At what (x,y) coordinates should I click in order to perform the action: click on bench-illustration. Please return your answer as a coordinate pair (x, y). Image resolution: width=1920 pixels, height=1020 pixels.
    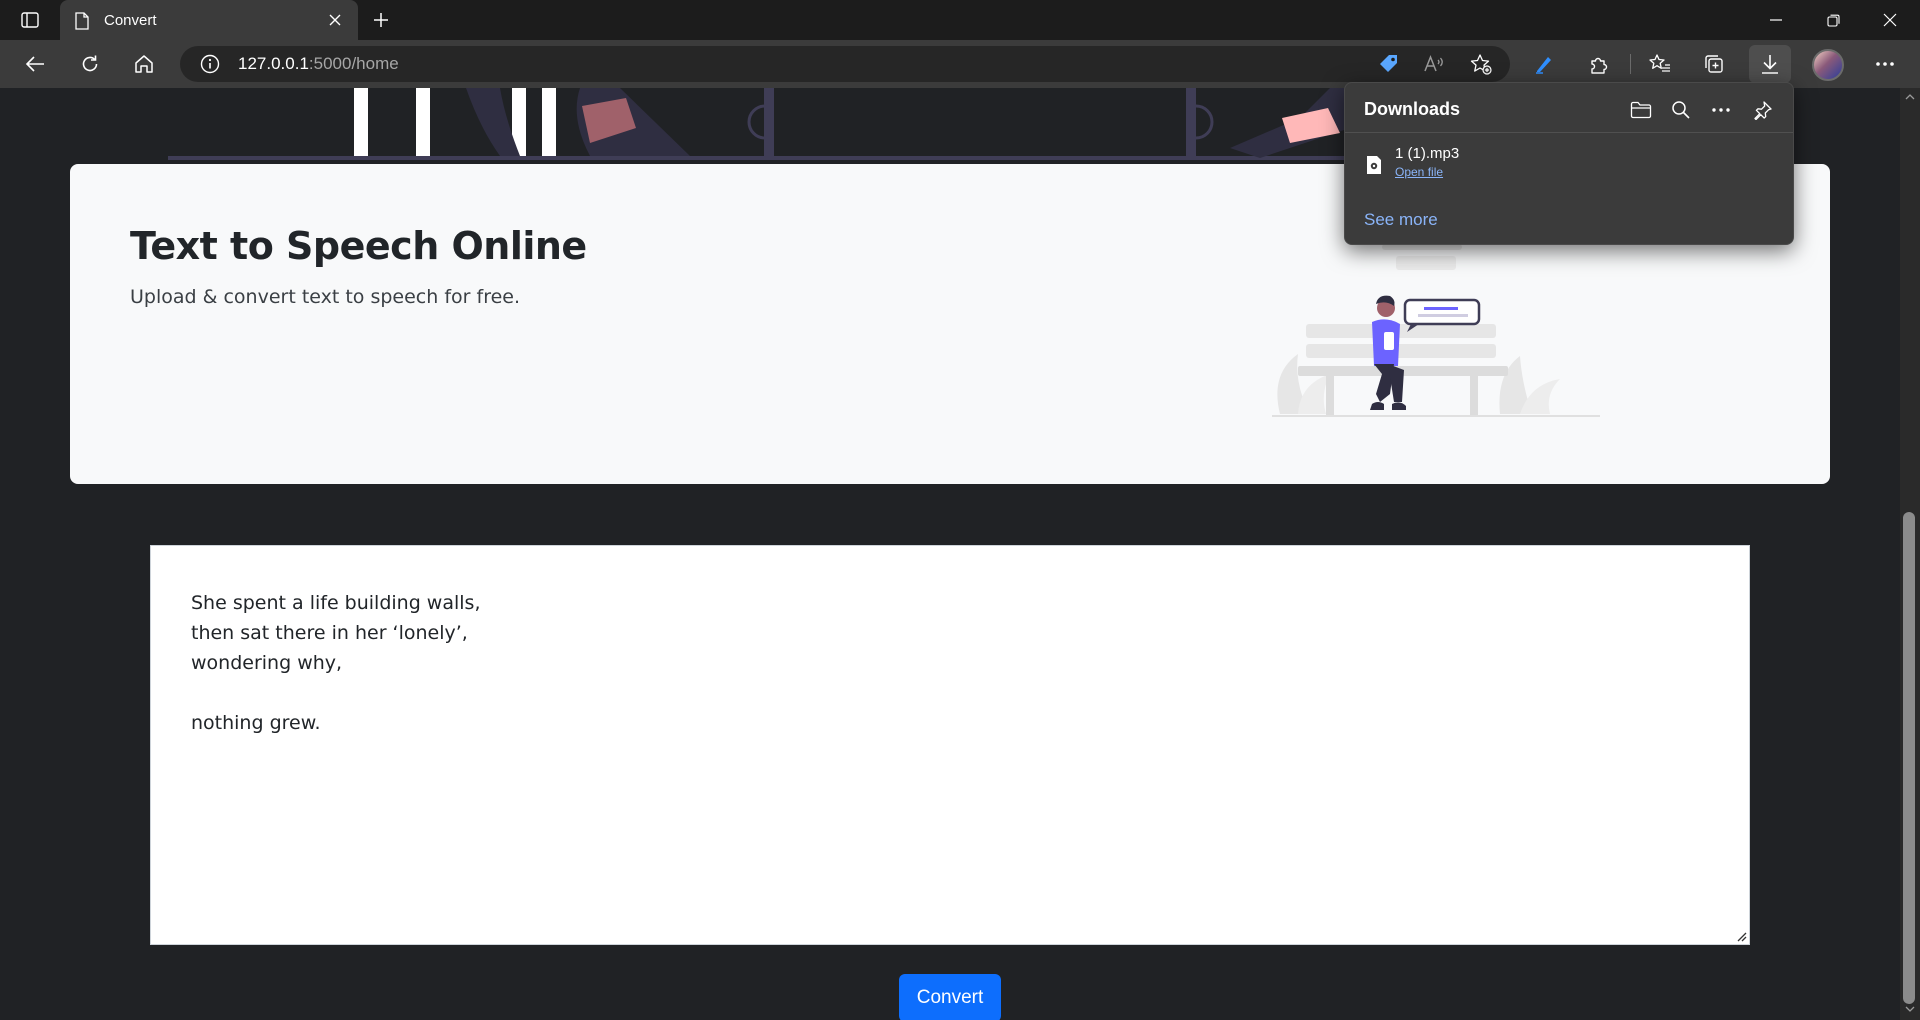
    Looking at the image, I should click on (1436, 330).